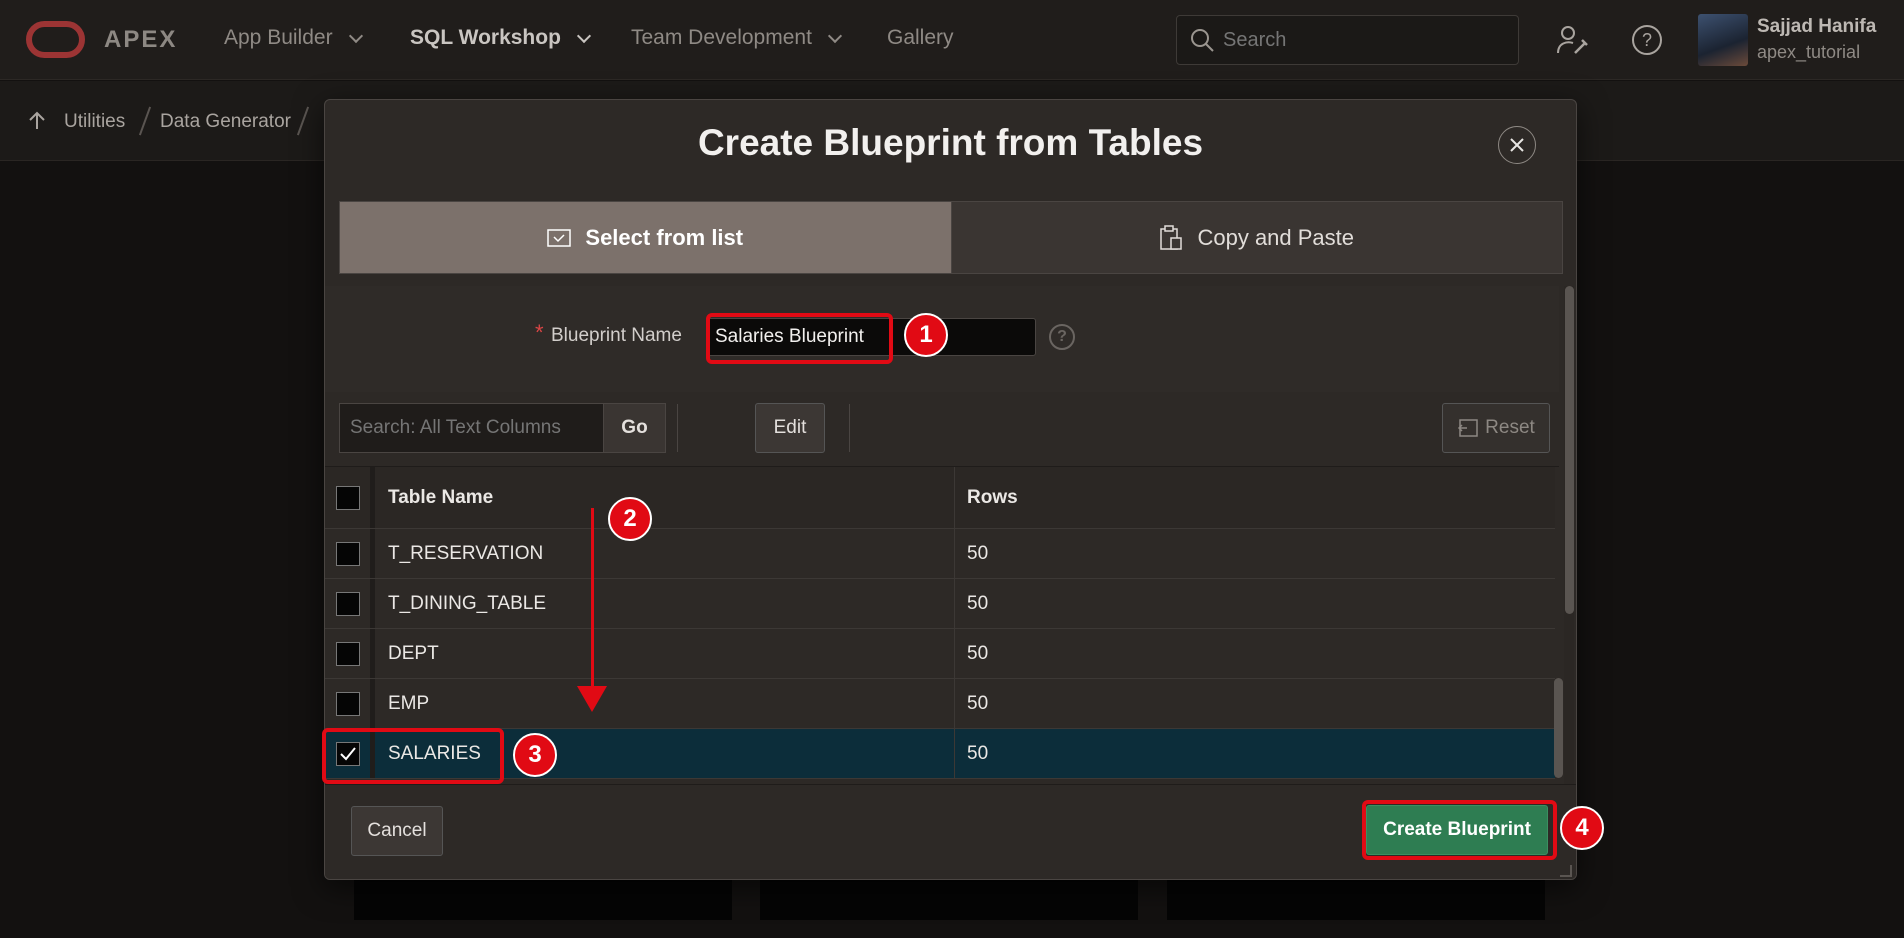 The height and width of the screenshot is (938, 1904). Describe the element at coordinates (665, 553) in the screenshot. I see `table-name-cell: T_RESERVATION` at that location.